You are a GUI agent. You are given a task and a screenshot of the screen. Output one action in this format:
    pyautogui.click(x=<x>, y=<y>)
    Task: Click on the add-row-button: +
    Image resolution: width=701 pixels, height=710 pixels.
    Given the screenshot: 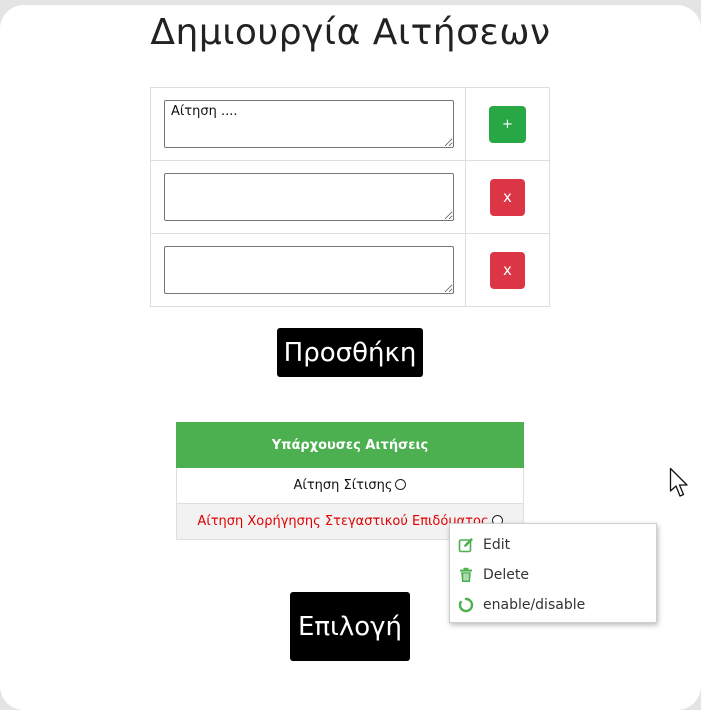 What is the action you would take?
    pyautogui.click(x=507, y=124)
    